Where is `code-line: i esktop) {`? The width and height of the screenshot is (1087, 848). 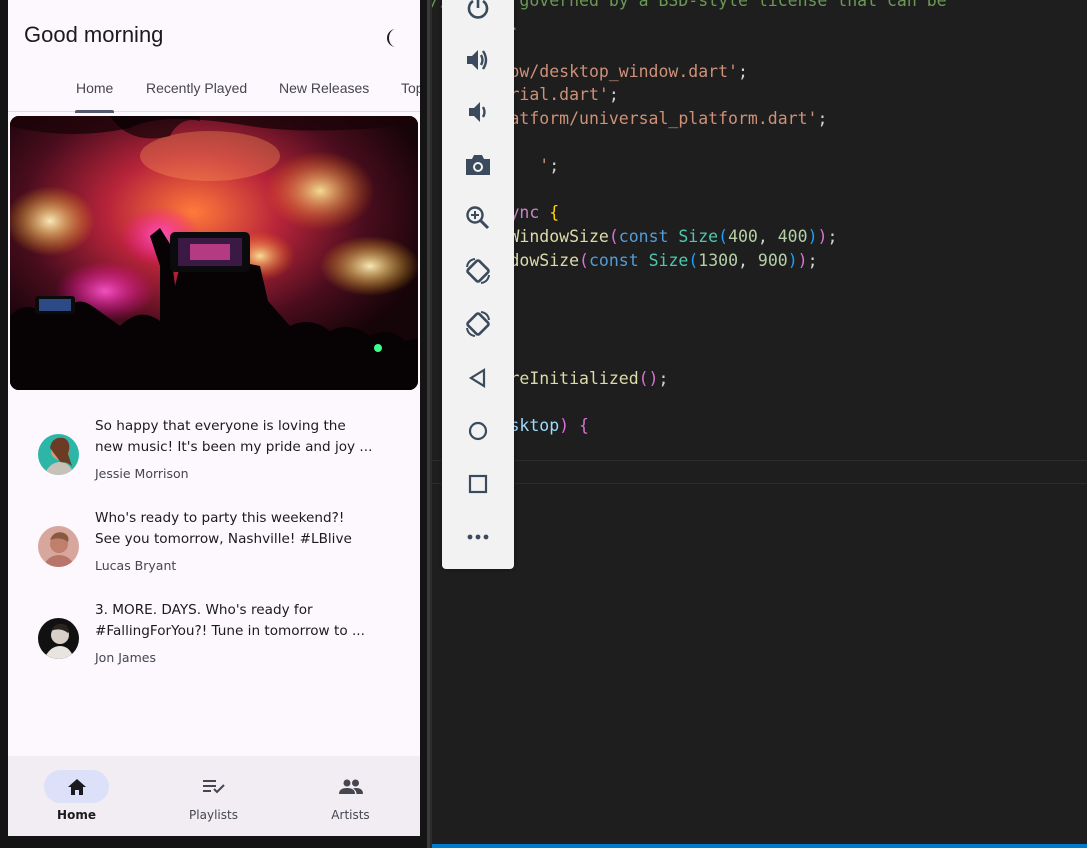 code-line: i esktop) { is located at coordinates (758, 426).